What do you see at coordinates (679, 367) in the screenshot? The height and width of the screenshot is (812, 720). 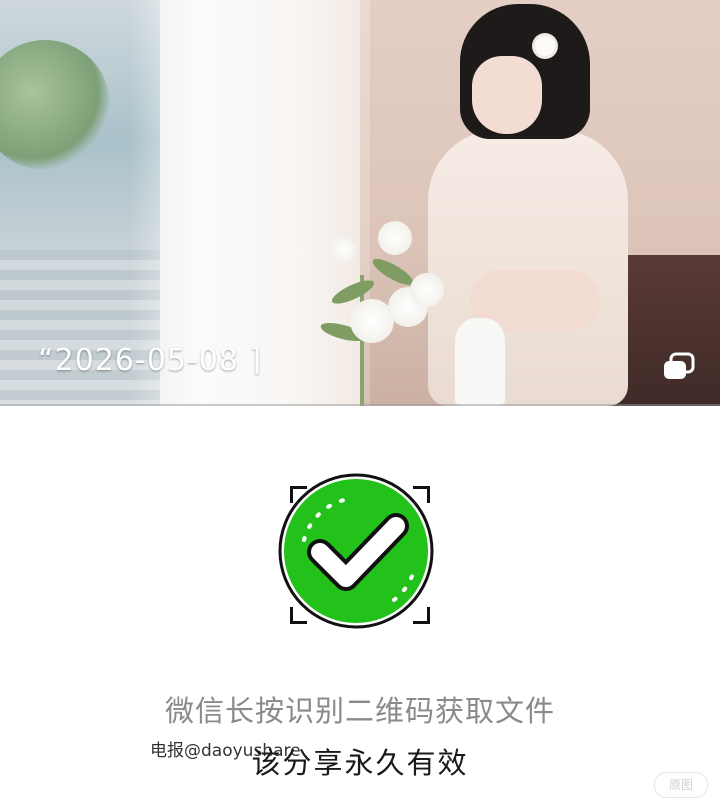 I see `copy-icon` at bounding box center [679, 367].